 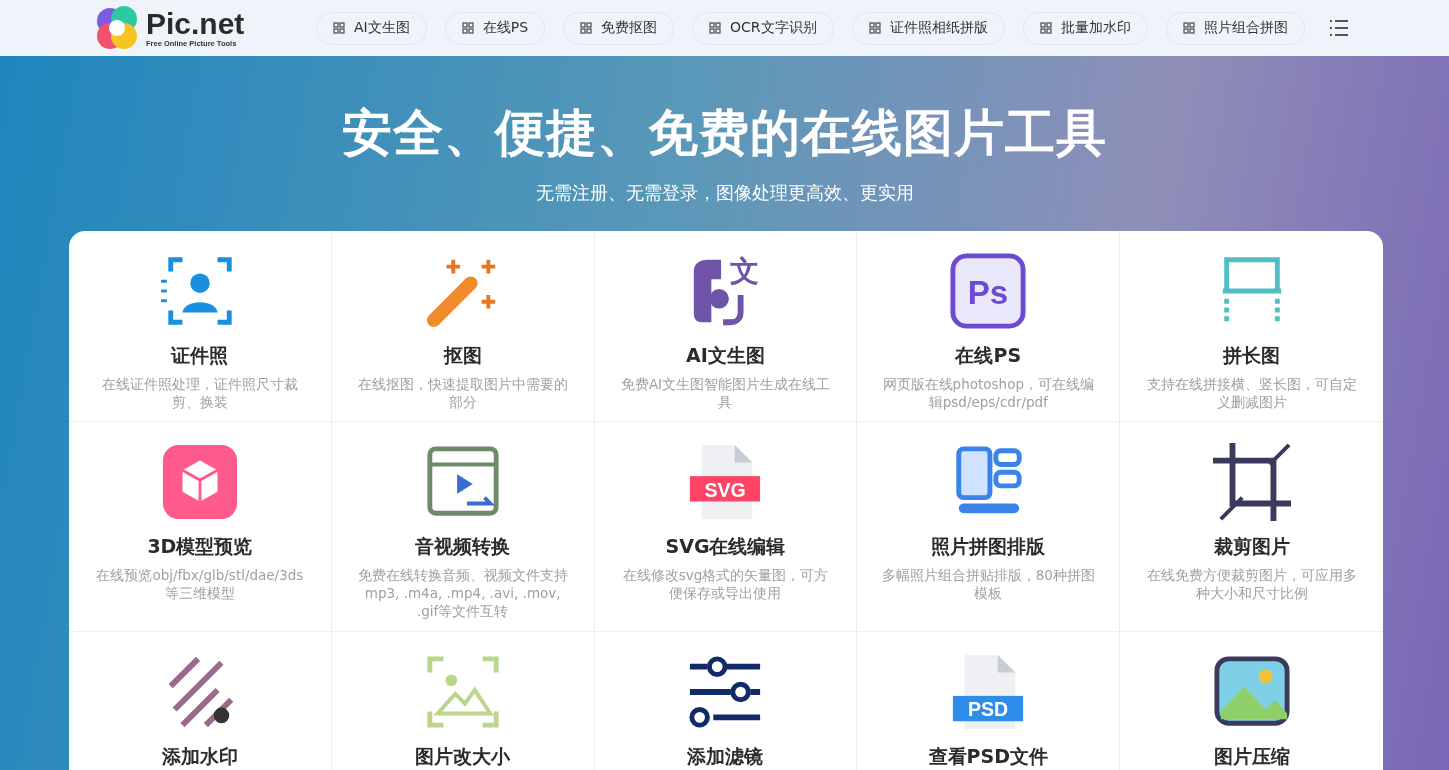 What do you see at coordinates (1235, 28) in the screenshot?
I see `nav-link: 照片组合拼图` at bounding box center [1235, 28].